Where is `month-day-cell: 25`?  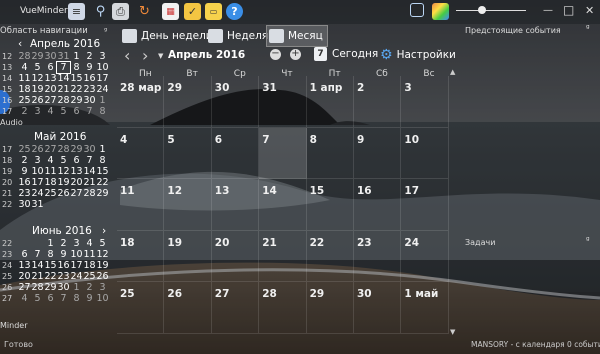 month-day-cell: 25 is located at coordinates (141, 308).